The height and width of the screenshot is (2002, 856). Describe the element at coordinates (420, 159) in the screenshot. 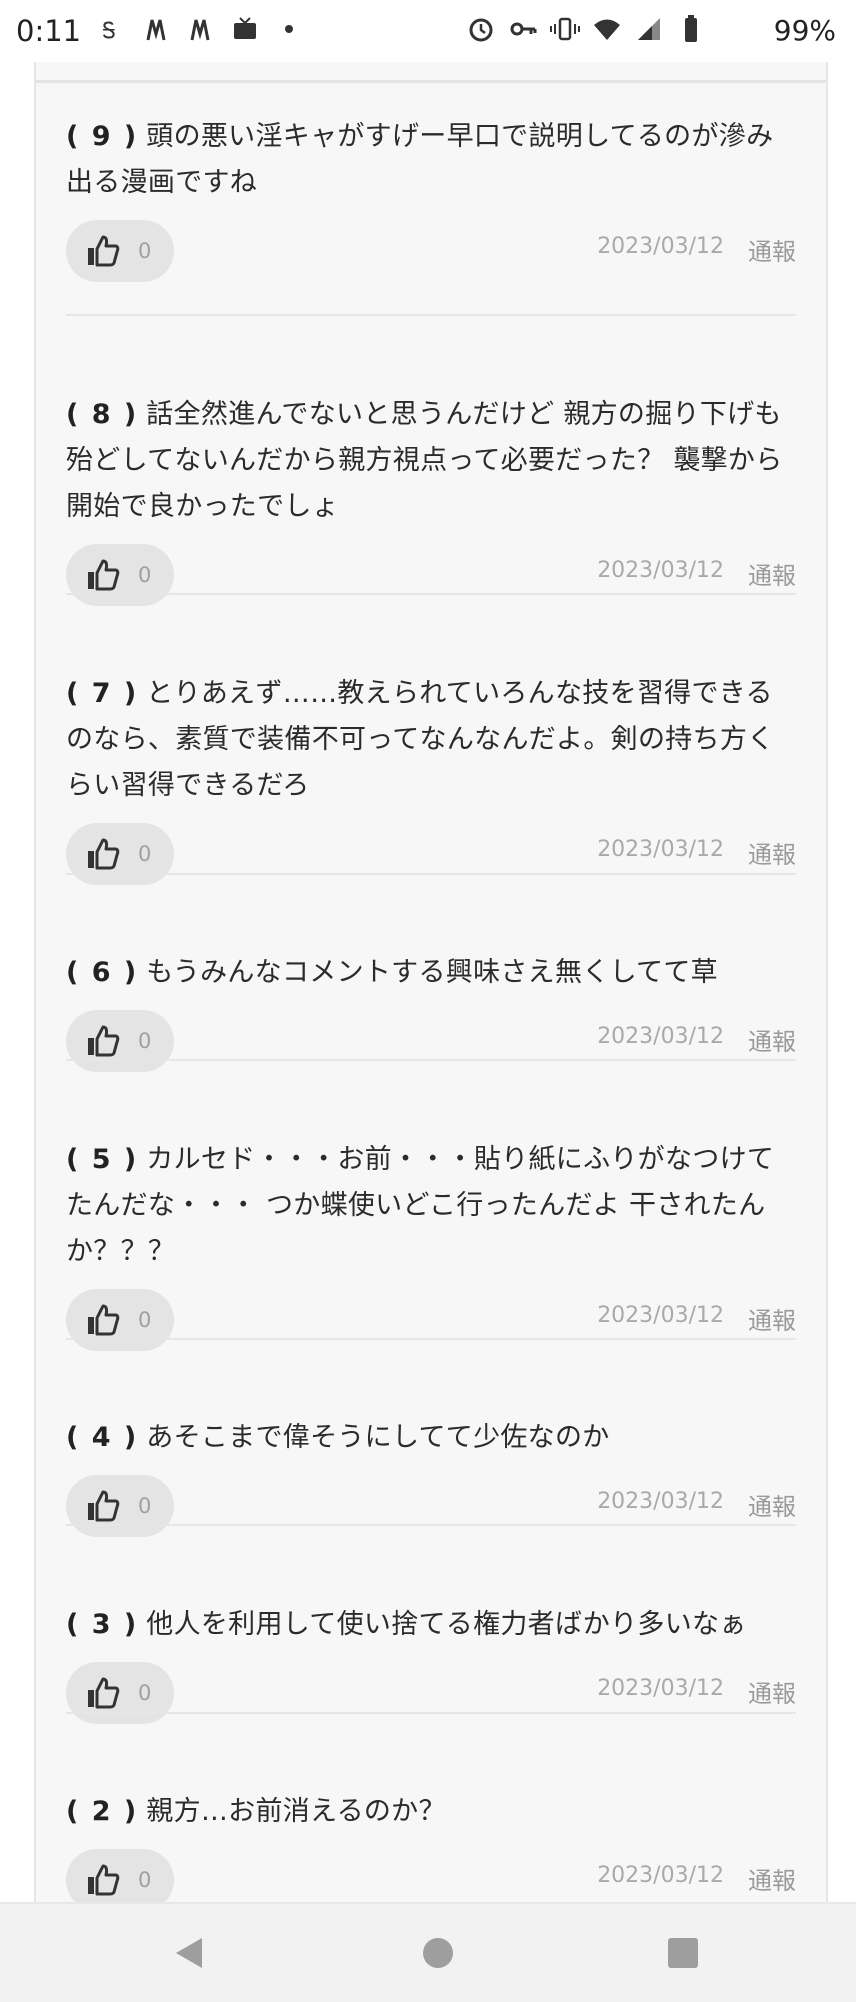

I see `comment-body: 頭の悪い淫キャがすげー早口で説明してるのが滲み出る漫画ですね` at that location.